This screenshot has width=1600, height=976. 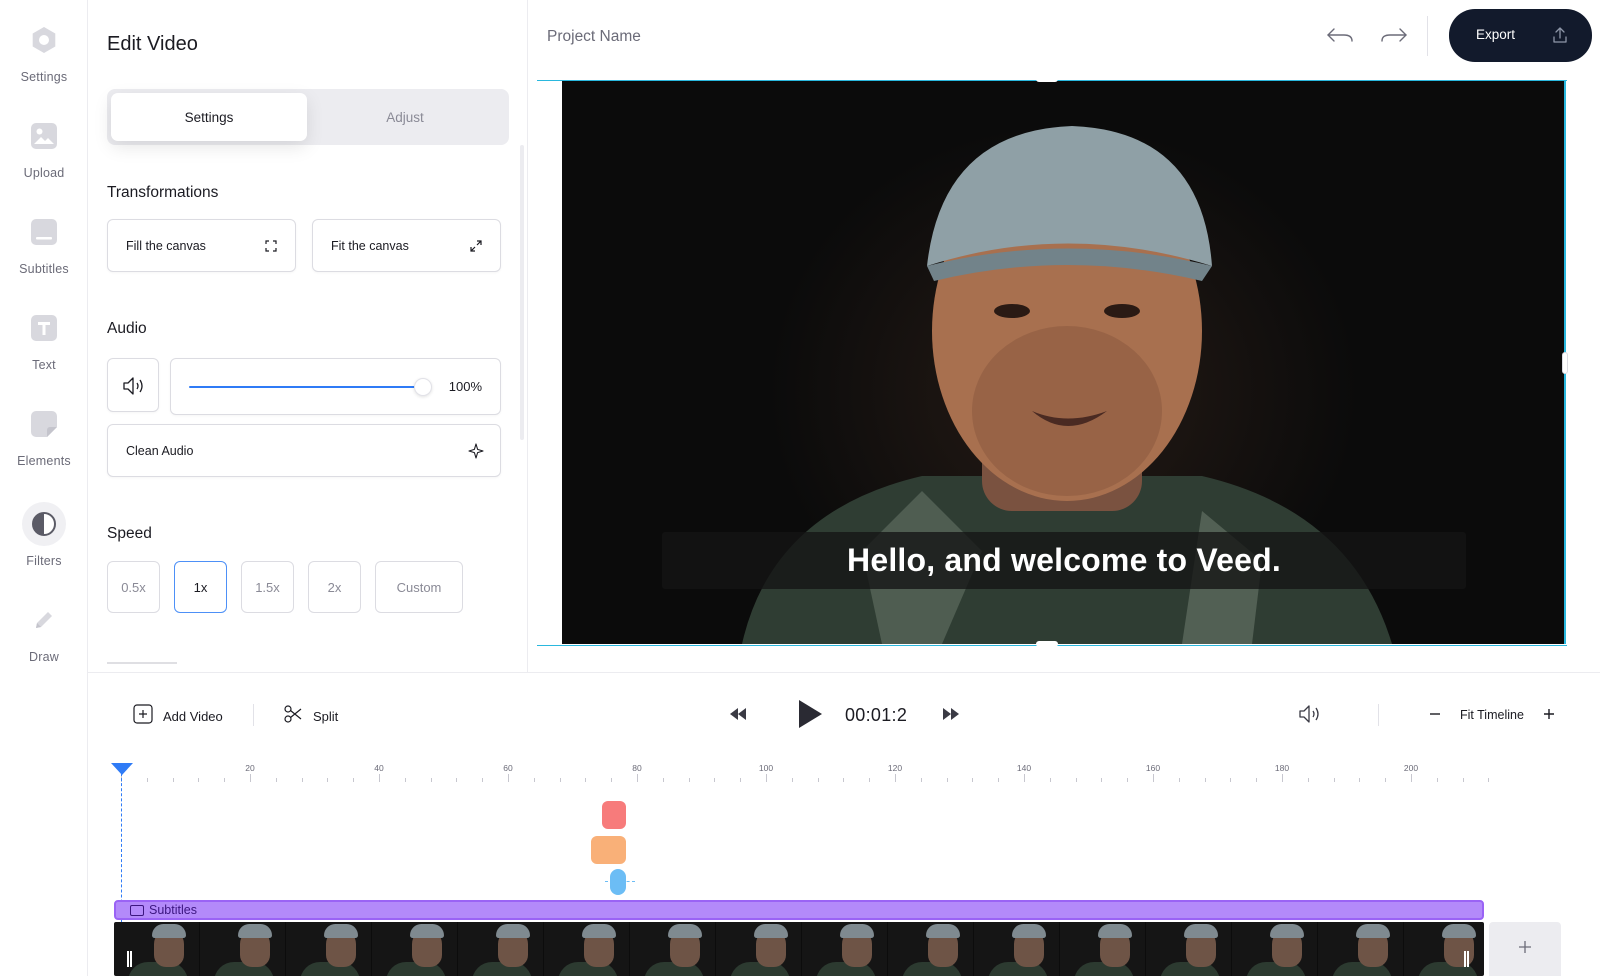 I want to click on fit-canvas-icon, so click(x=476, y=246).